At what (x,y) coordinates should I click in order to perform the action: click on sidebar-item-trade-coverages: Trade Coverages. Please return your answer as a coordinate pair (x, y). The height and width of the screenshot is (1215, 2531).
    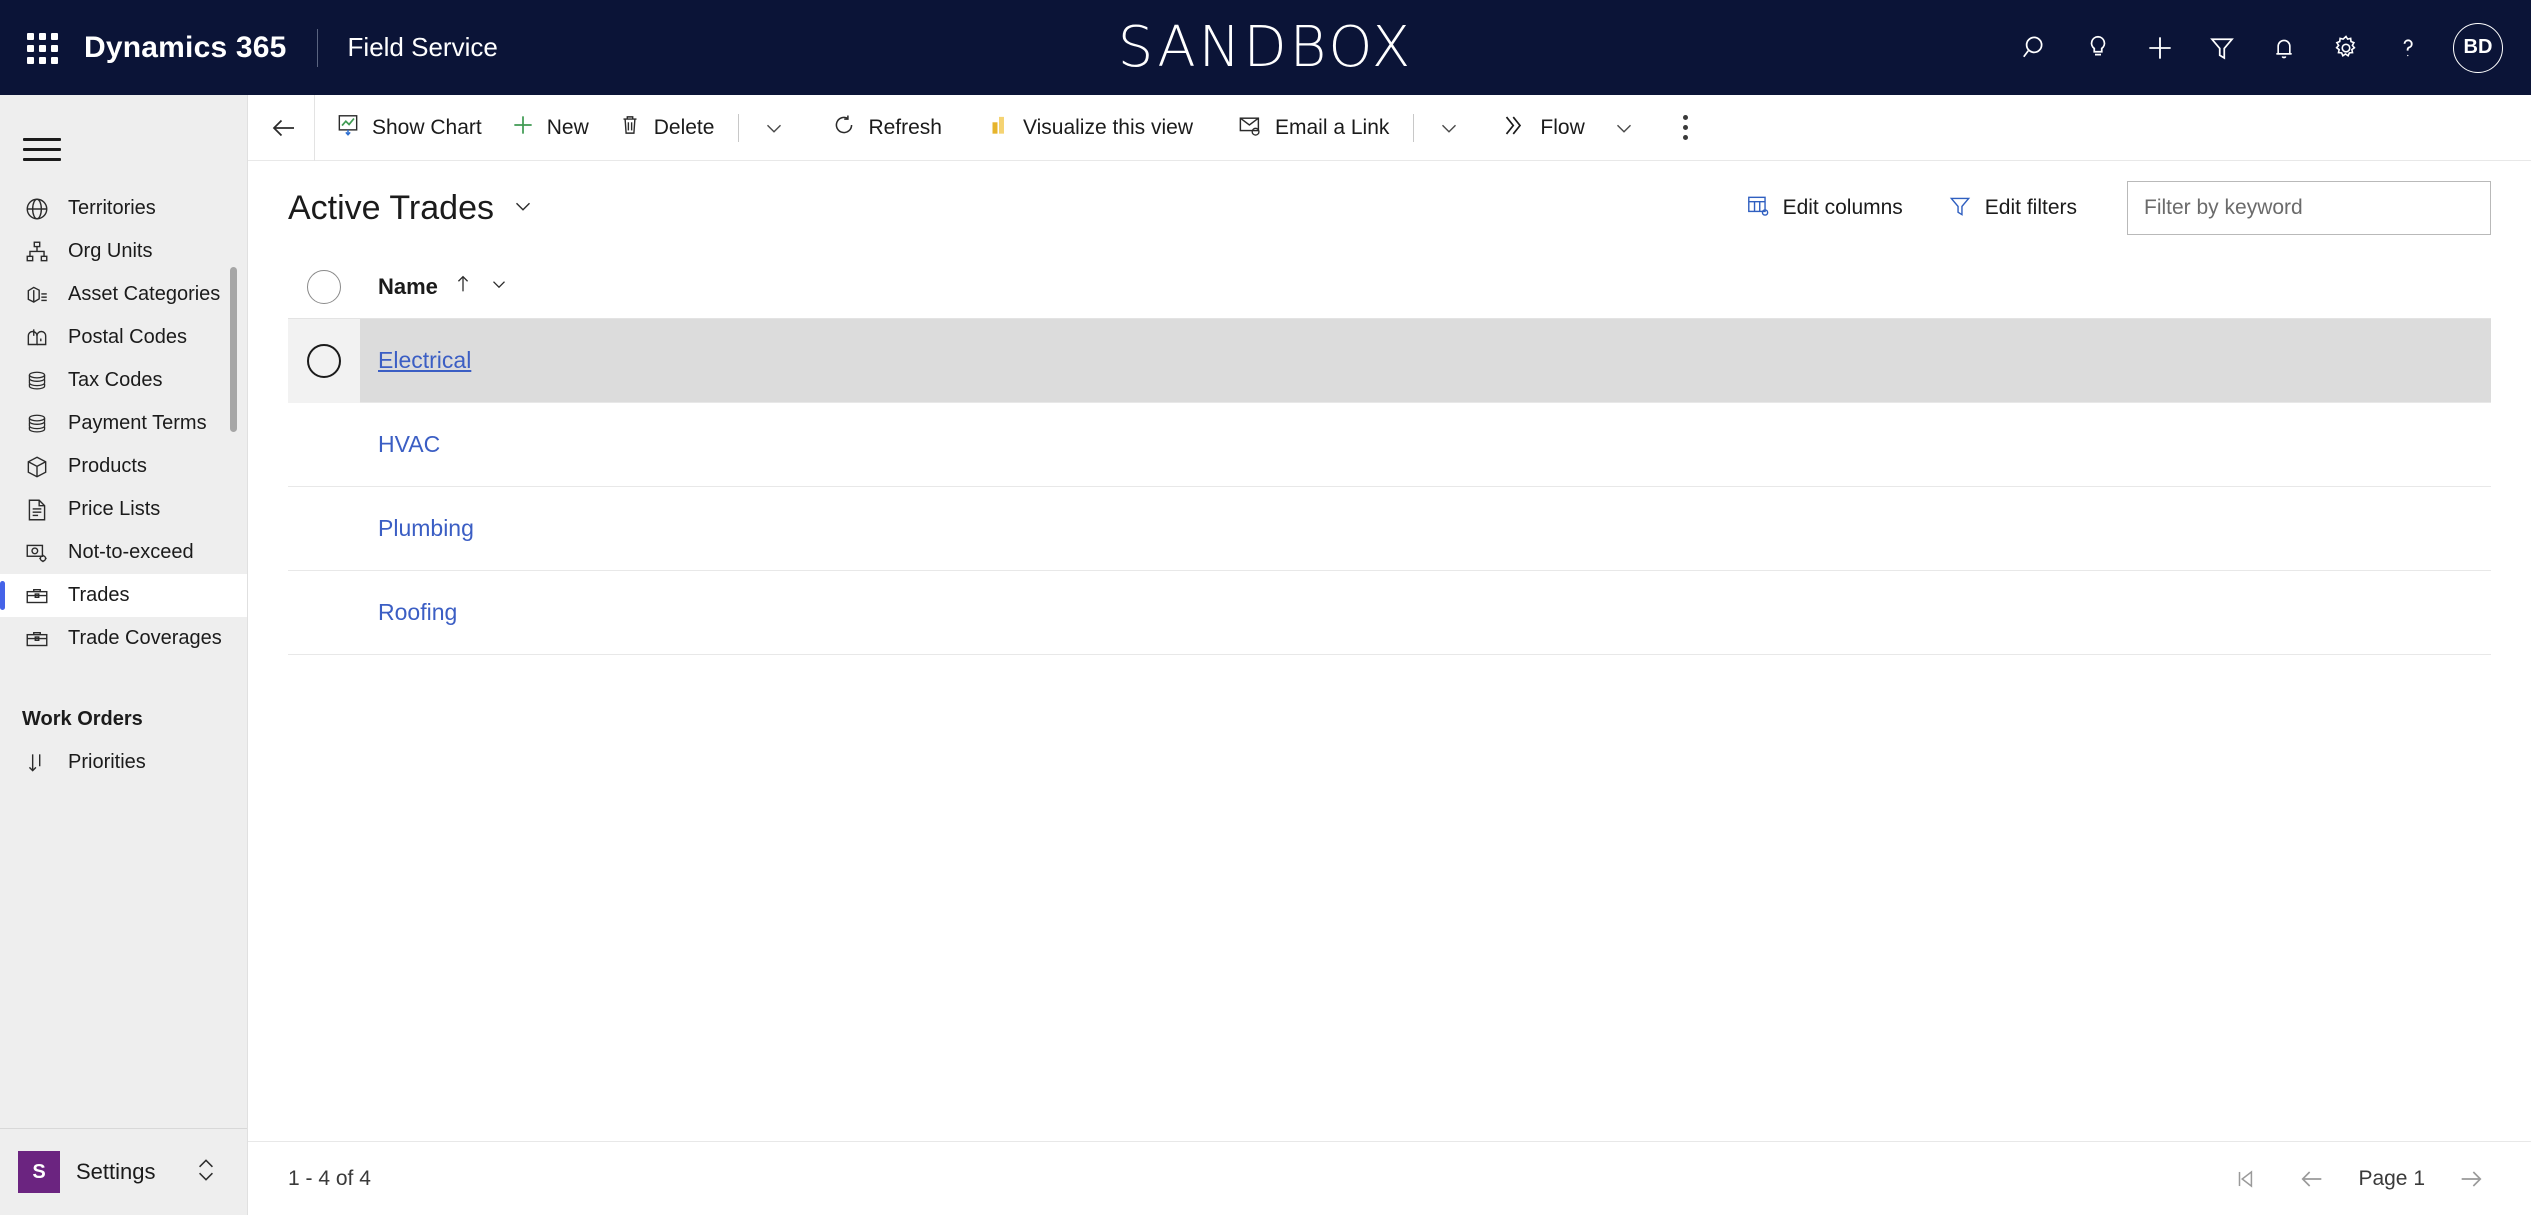
    Looking at the image, I should click on (123, 638).